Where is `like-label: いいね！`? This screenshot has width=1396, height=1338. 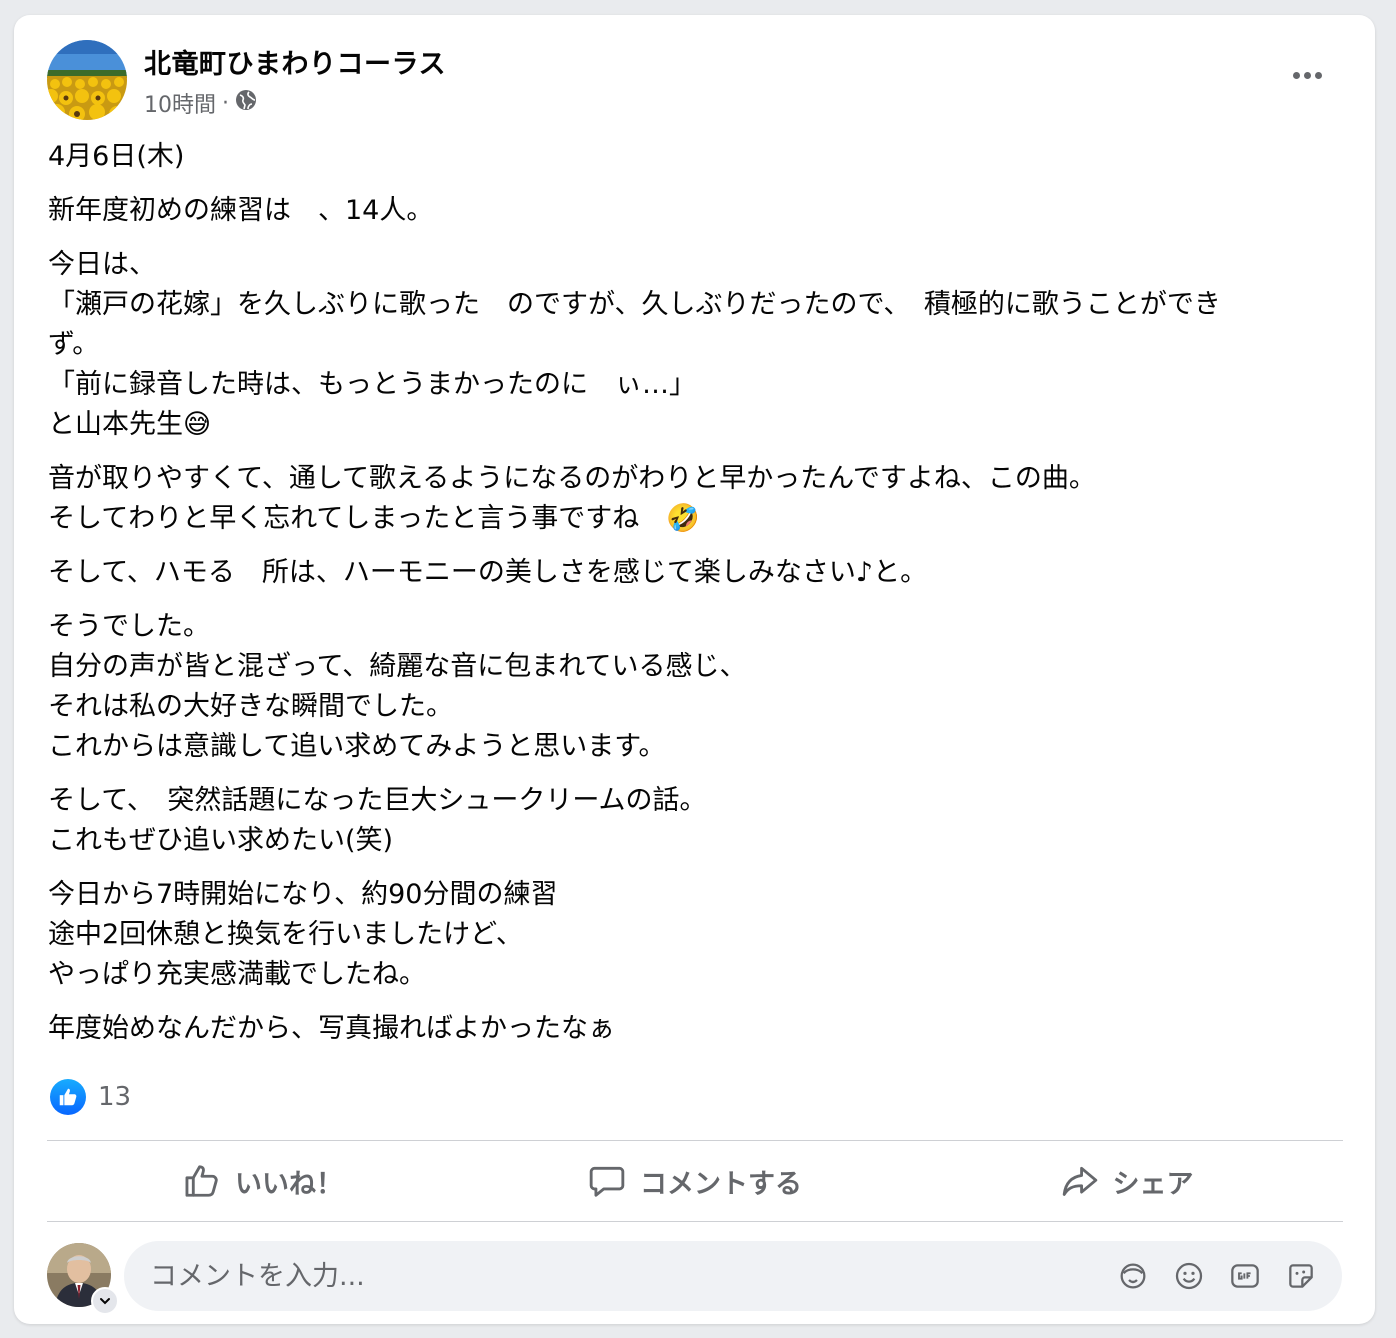
like-label: いいね！ is located at coordinates (289, 1184).